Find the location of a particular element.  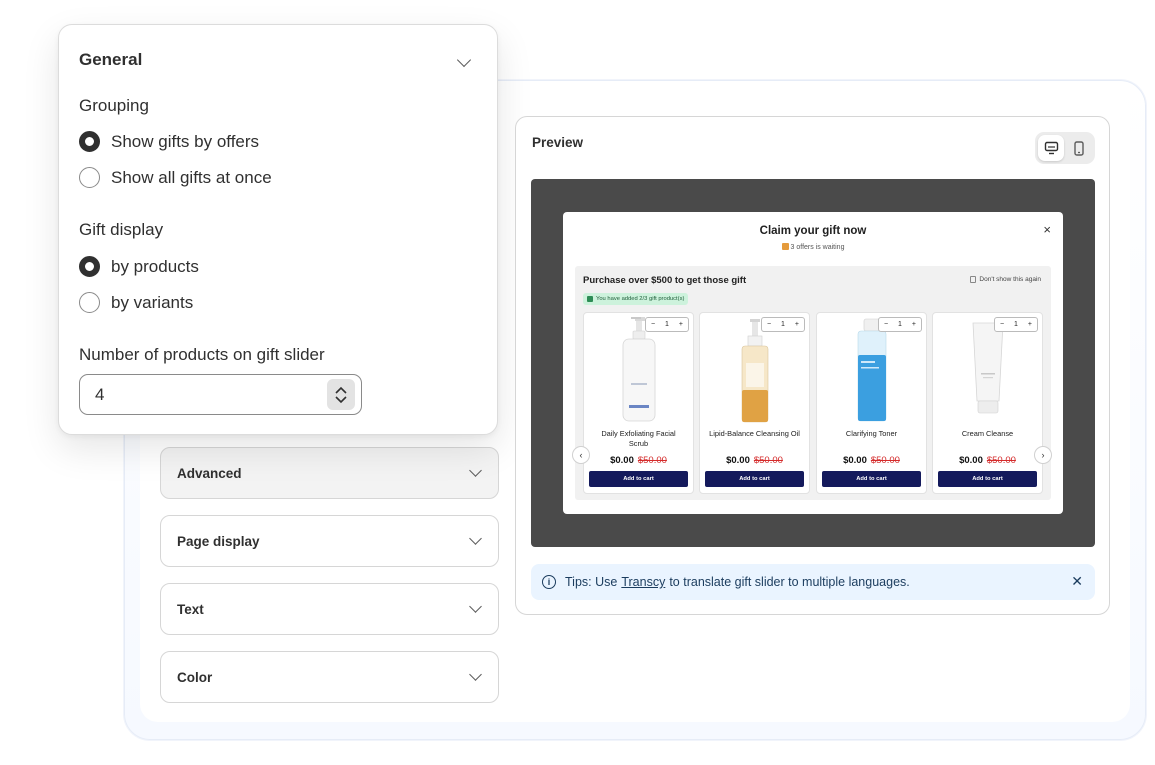

mobile-view-button is located at coordinates (1079, 148).